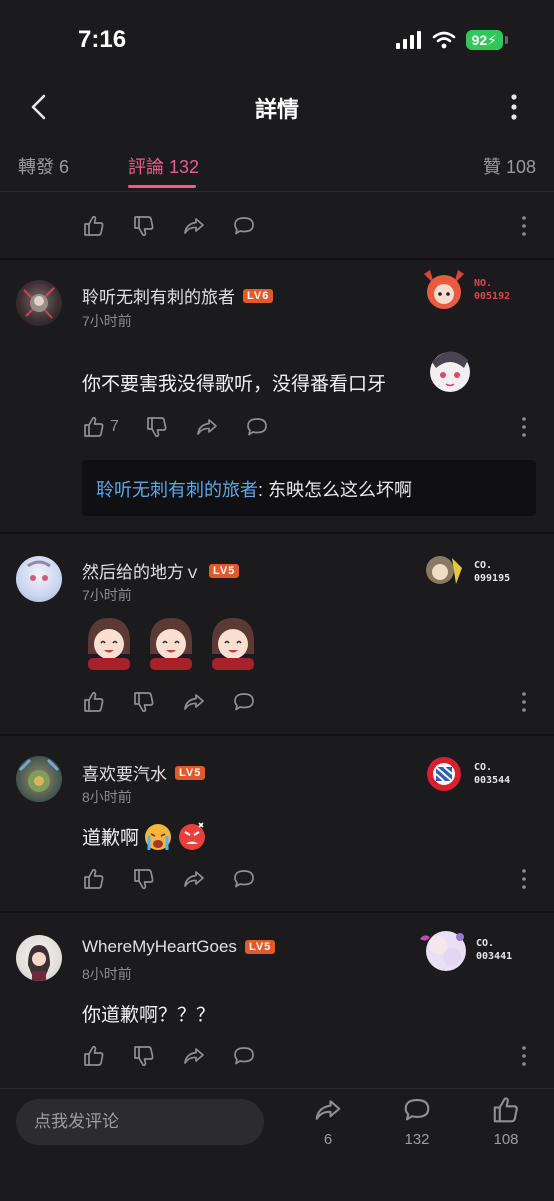  What do you see at coordinates (417, 1121) in the screenshot?
I see `comment-button: 132` at bounding box center [417, 1121].